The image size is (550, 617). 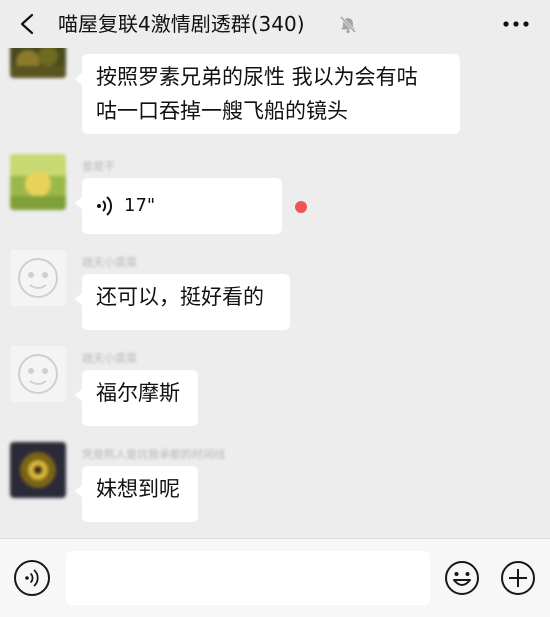 I want to click on voice-duration: 17", so click(x=140, y=205).